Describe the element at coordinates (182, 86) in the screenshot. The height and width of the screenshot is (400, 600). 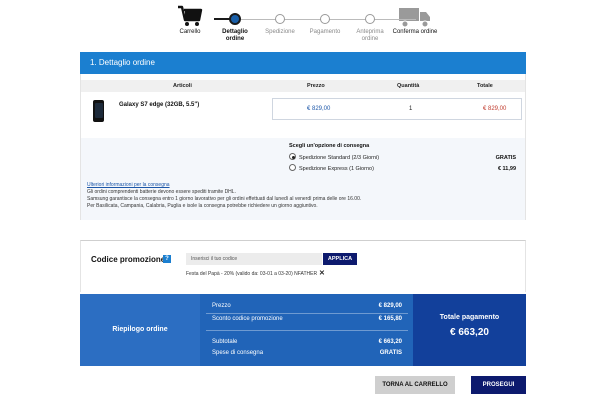
I see `col-articoli: Articoli` at that location.